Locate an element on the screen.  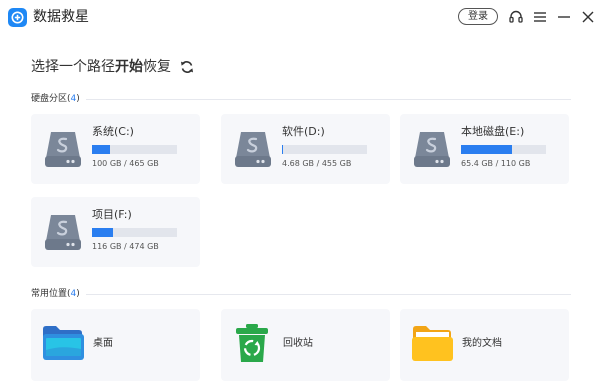
desktop-folder-icon is located at coordinates (63, 343).